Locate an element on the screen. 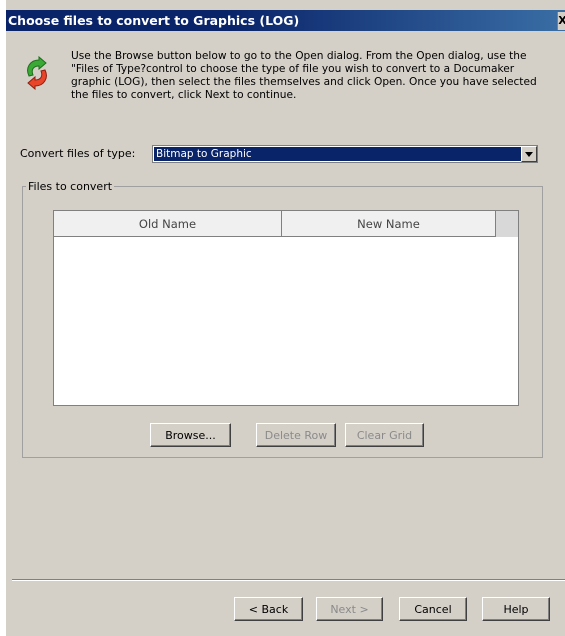 This screenshot has width=565, height=636. cancel-button: Cancel is located at coordinates (433, 609).